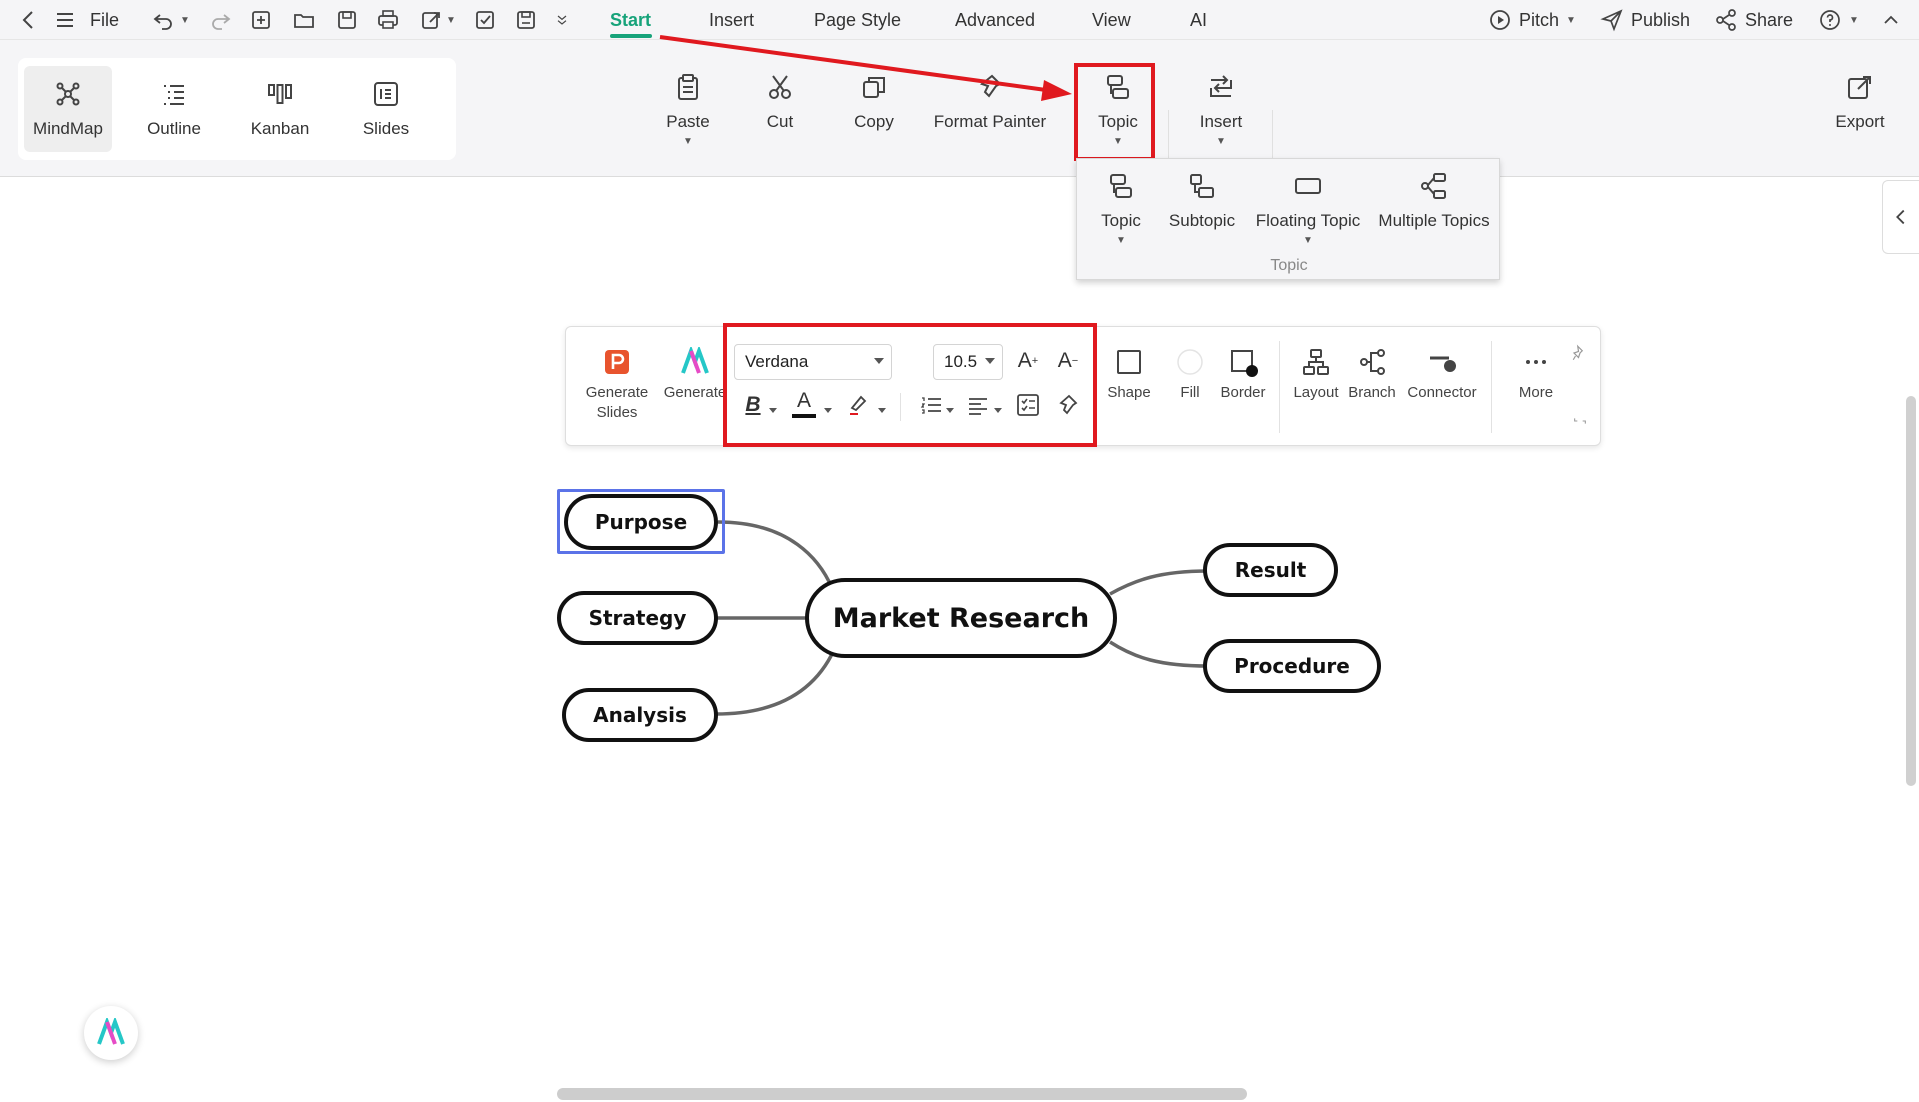 This screenshot has width=1919, height=1102. I want to click on vertical-scrollbar, so click(1911, 591).